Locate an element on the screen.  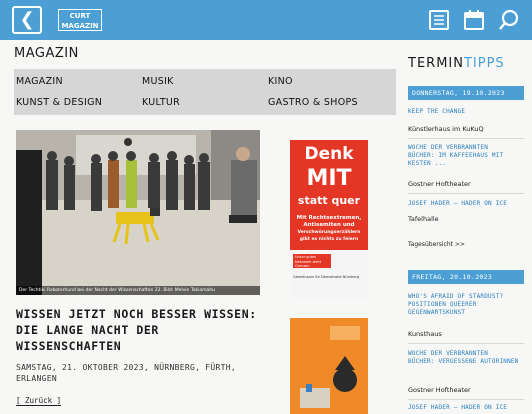
search-icon is located at coordinates (509, 20).